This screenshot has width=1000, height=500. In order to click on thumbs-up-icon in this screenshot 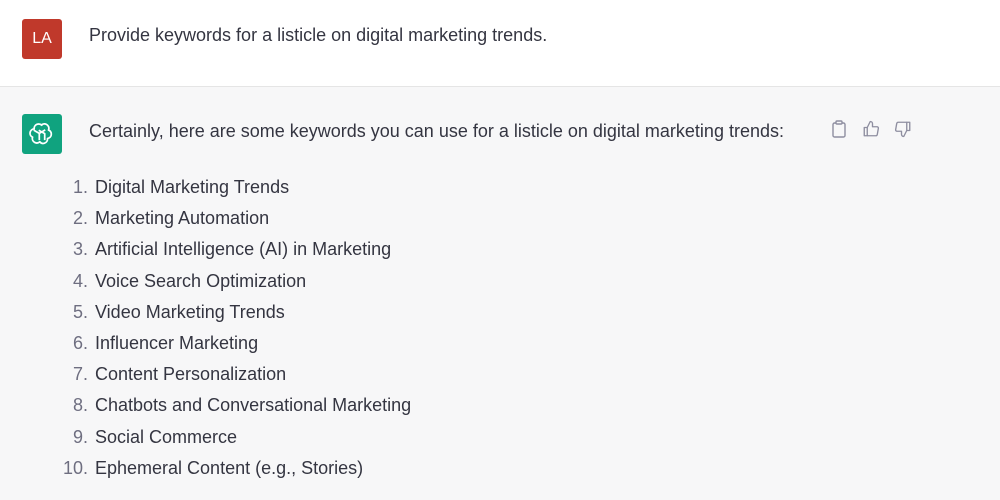, I will do `click(871, 129)`.